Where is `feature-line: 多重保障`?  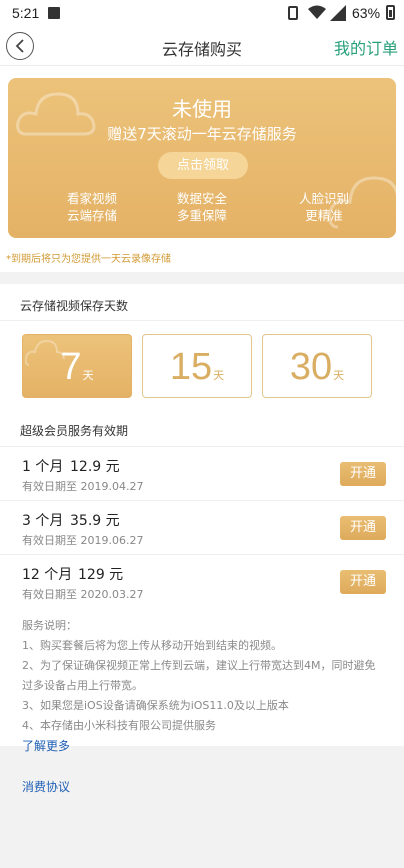
feature-line: 多重保障 is located at coordinates (201, 215).